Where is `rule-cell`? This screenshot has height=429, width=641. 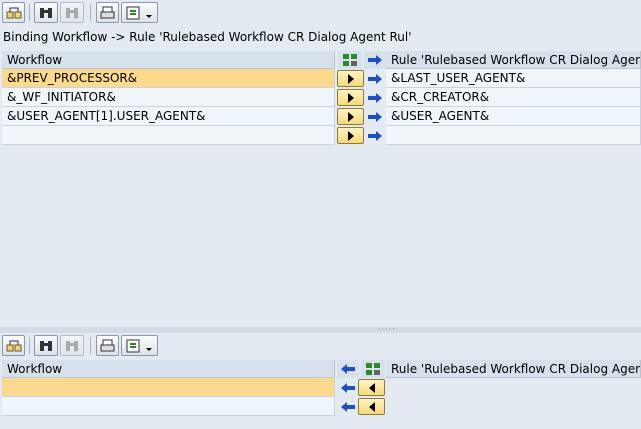
rule-cell is located at coordinates (513, 135).